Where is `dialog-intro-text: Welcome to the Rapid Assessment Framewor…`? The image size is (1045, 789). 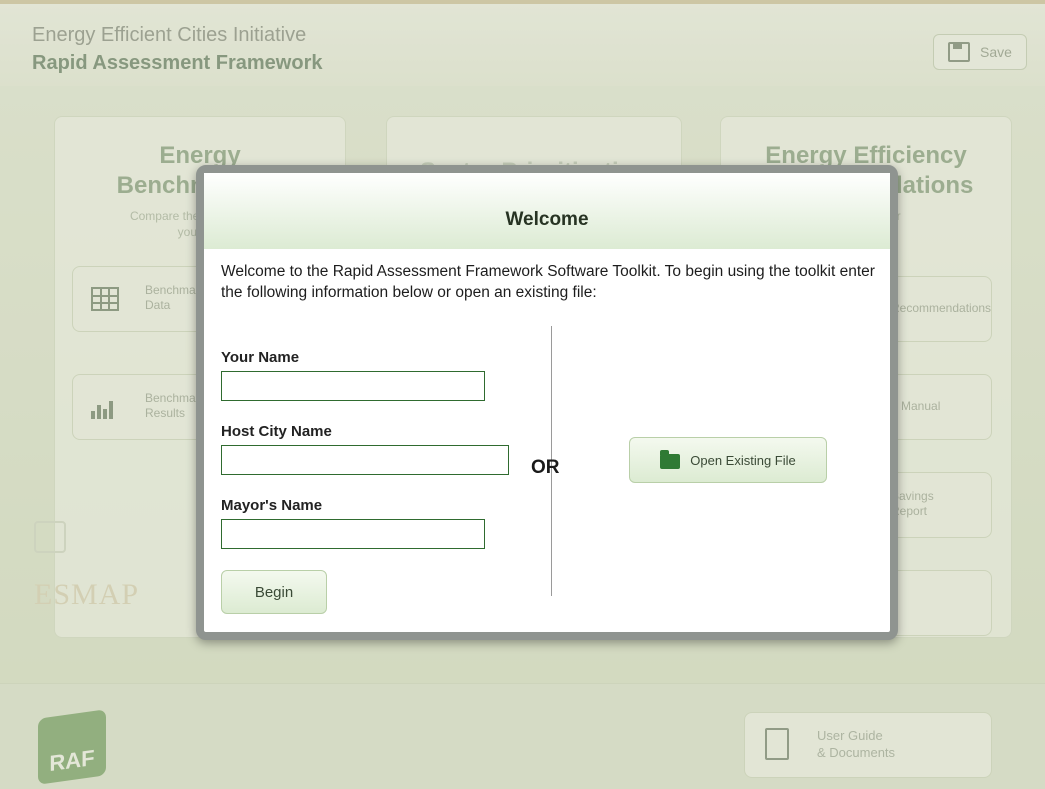
dialog-intro-text: Welcome to the Rapid Assessment Framewor… is located at coordinates (548, 282).